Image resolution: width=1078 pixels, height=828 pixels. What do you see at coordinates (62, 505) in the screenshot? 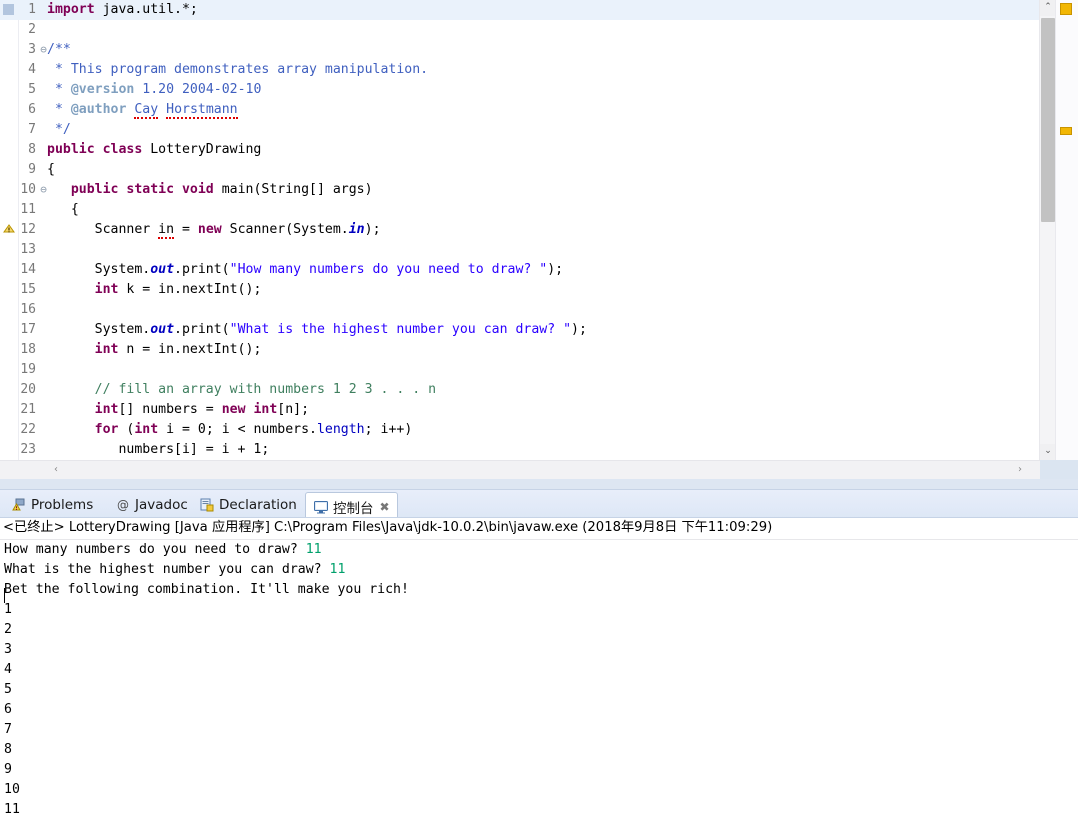
I see `tab-label: Problems` at bounding box center [62, 505].